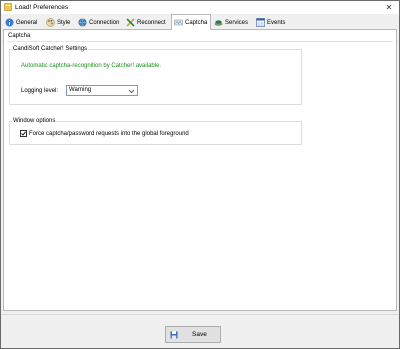  I want to click on tab-label: Connection, so click(104, 22).